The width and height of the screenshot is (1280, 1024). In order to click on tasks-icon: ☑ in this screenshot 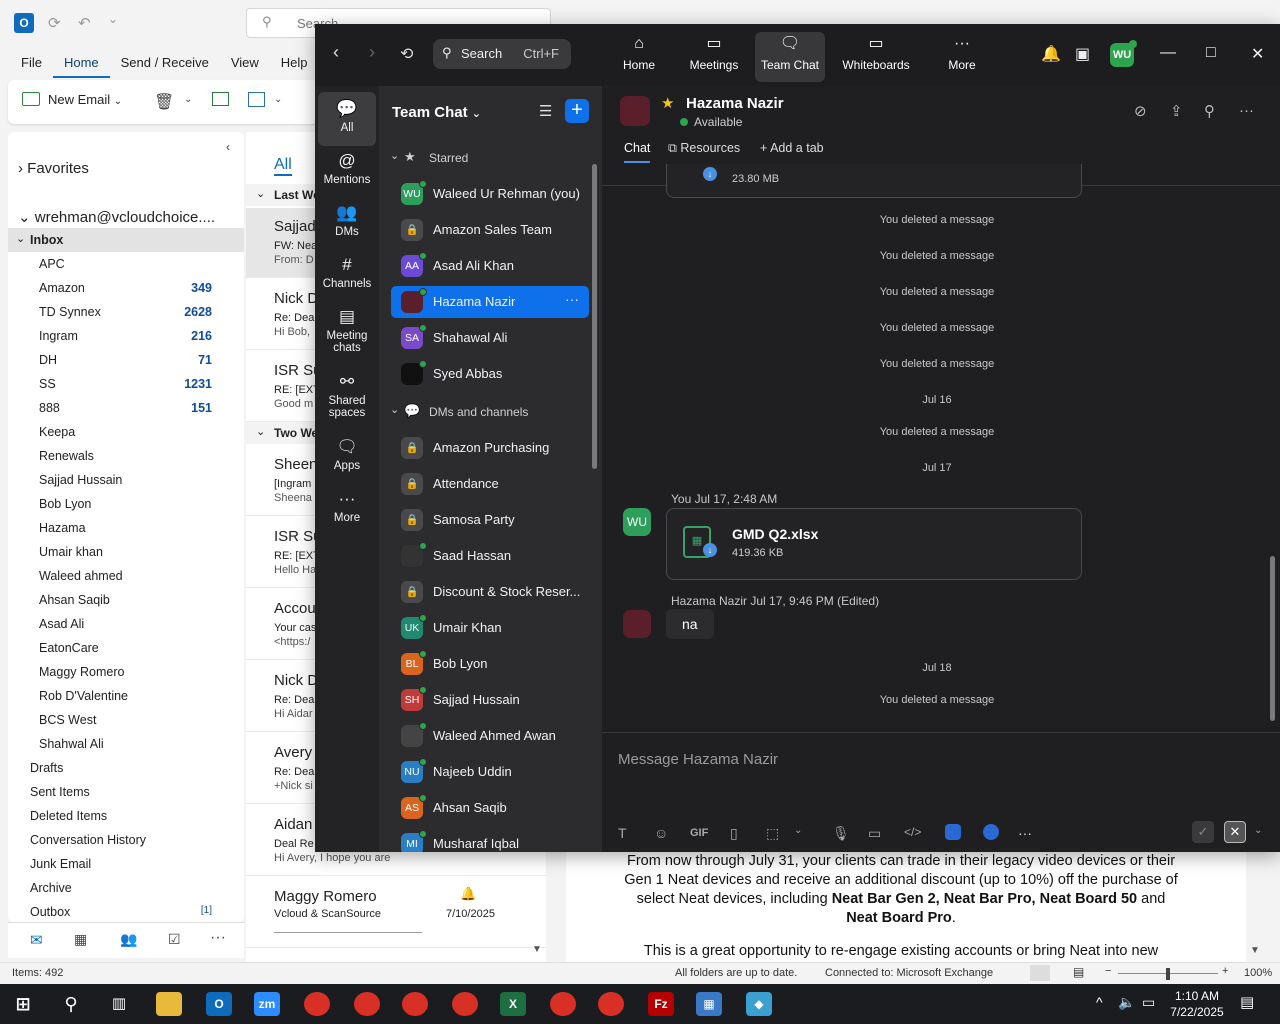, I will do `click(174, 939)`.